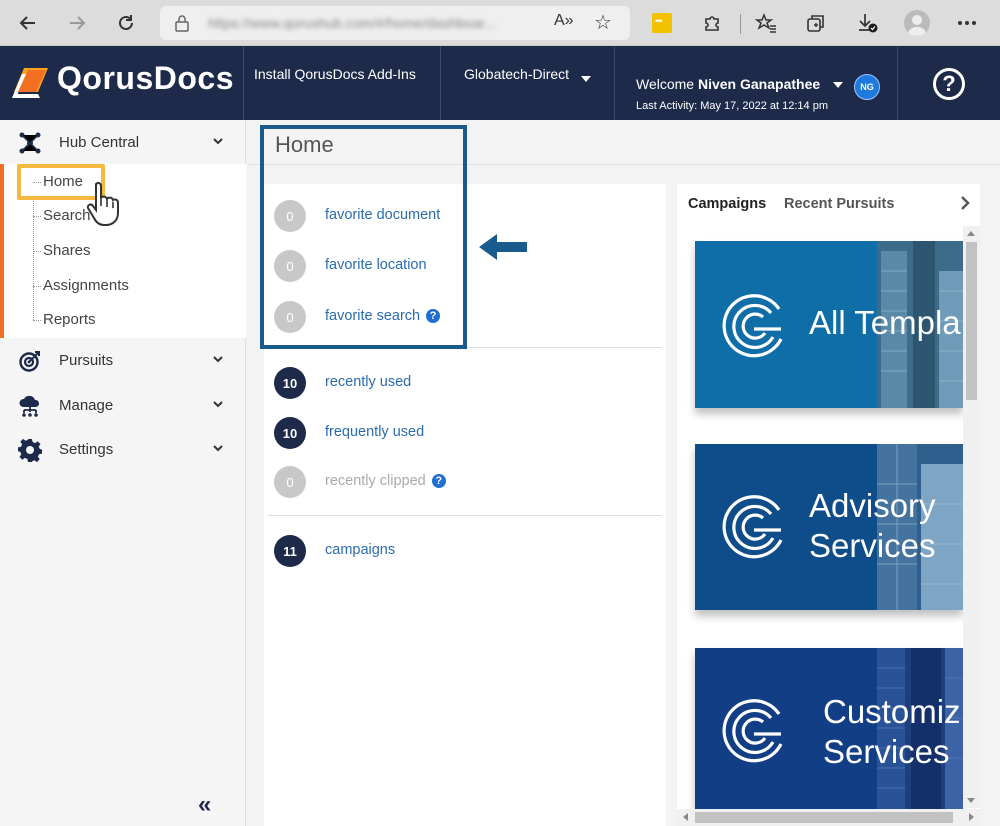 The height and width of the screenshot is (826, 1000). What do you see at coordinates (86, 405) in the screenshot?
I see `sidebar-item-label: Manage` at bounding box center [86, 405].